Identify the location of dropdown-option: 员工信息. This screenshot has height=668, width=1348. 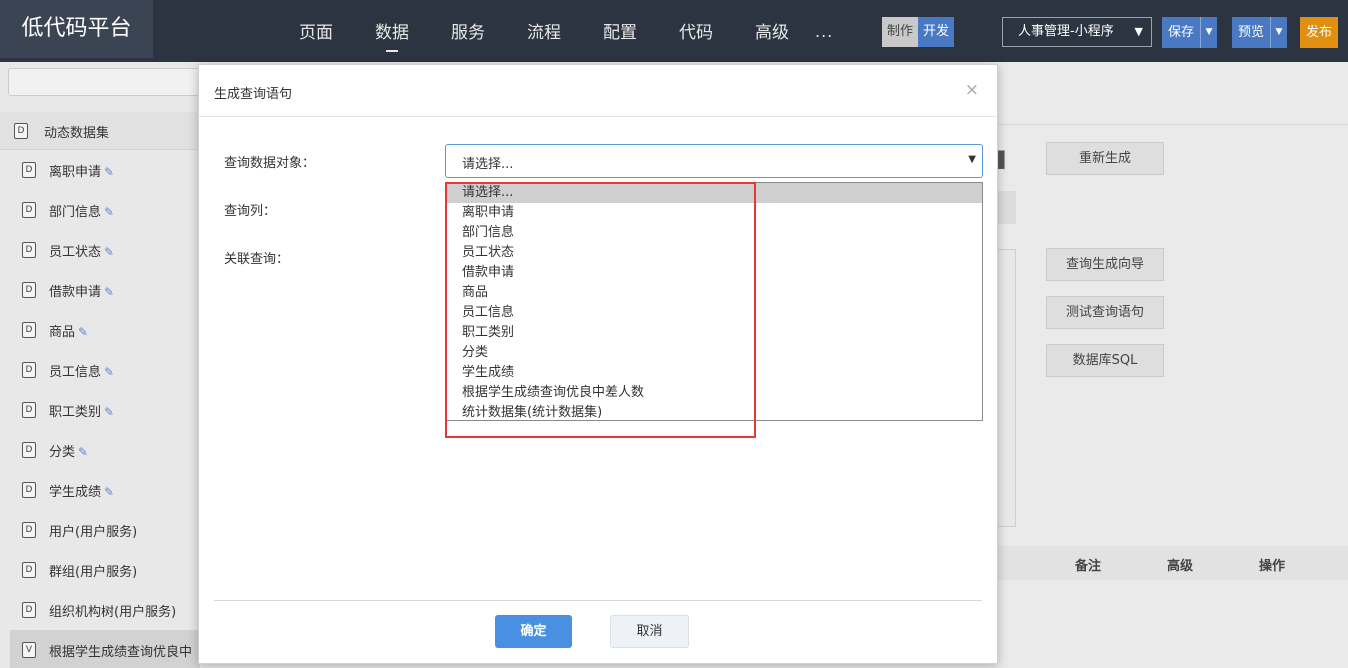
(714, 313).